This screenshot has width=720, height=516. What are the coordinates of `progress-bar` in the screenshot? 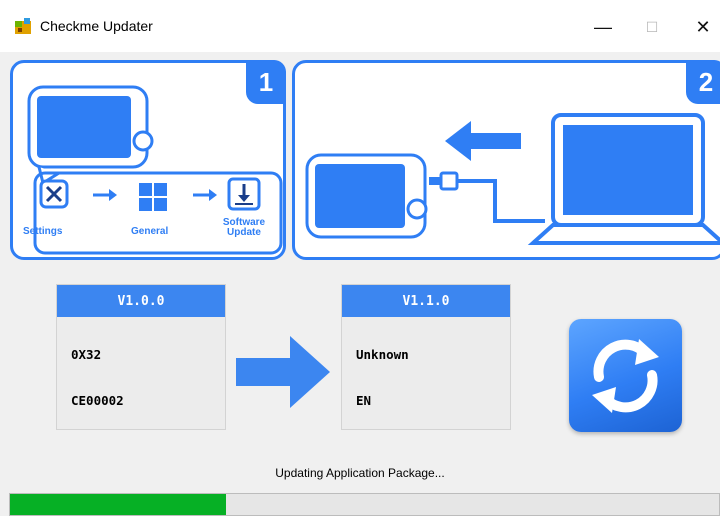 It's located at (364, 504).